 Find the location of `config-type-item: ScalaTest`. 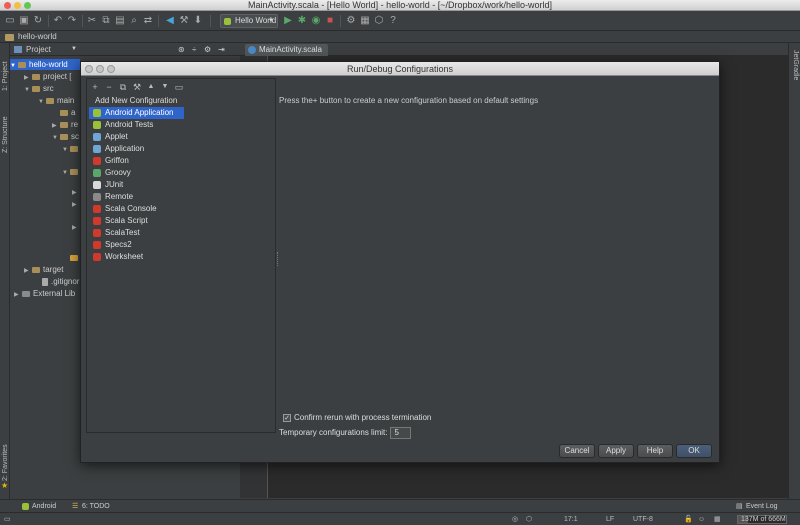

config-type-item: ScalaTest is located at coordinates (136, 233).